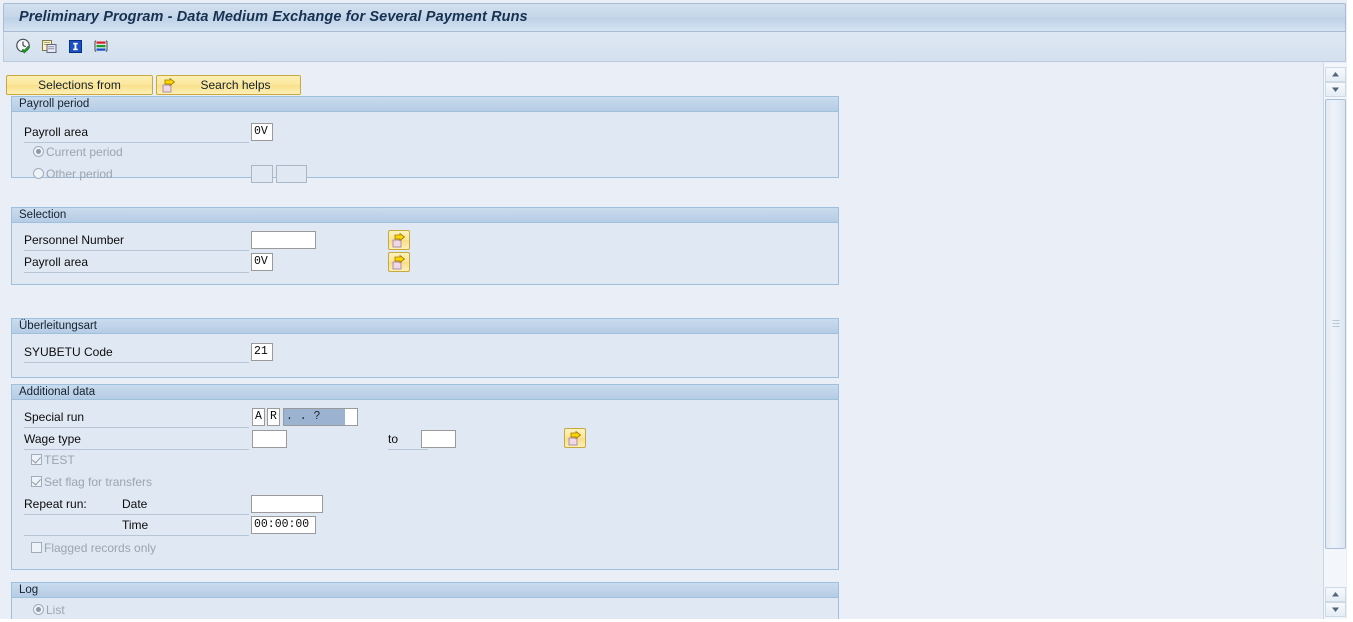 Image resolution: width=1353 pixels, height=622 pixels. What do you see at coordinates (153, 85) in the screenshot?
I see `selection-toolbar: Selections from Search helps` at bounding box center [153, 85].